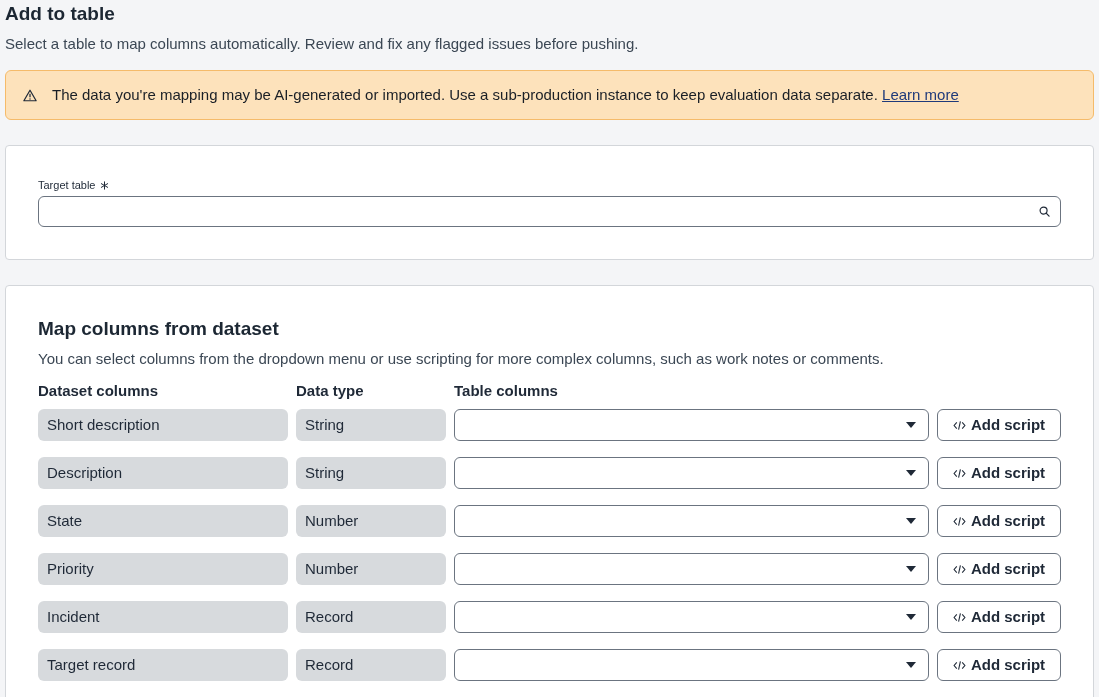 This screenshot has height=697, width=1099. Describe the element at coordinates (920, 94) in the screenshot. I see `learn-more-link: Learn more` at that location.